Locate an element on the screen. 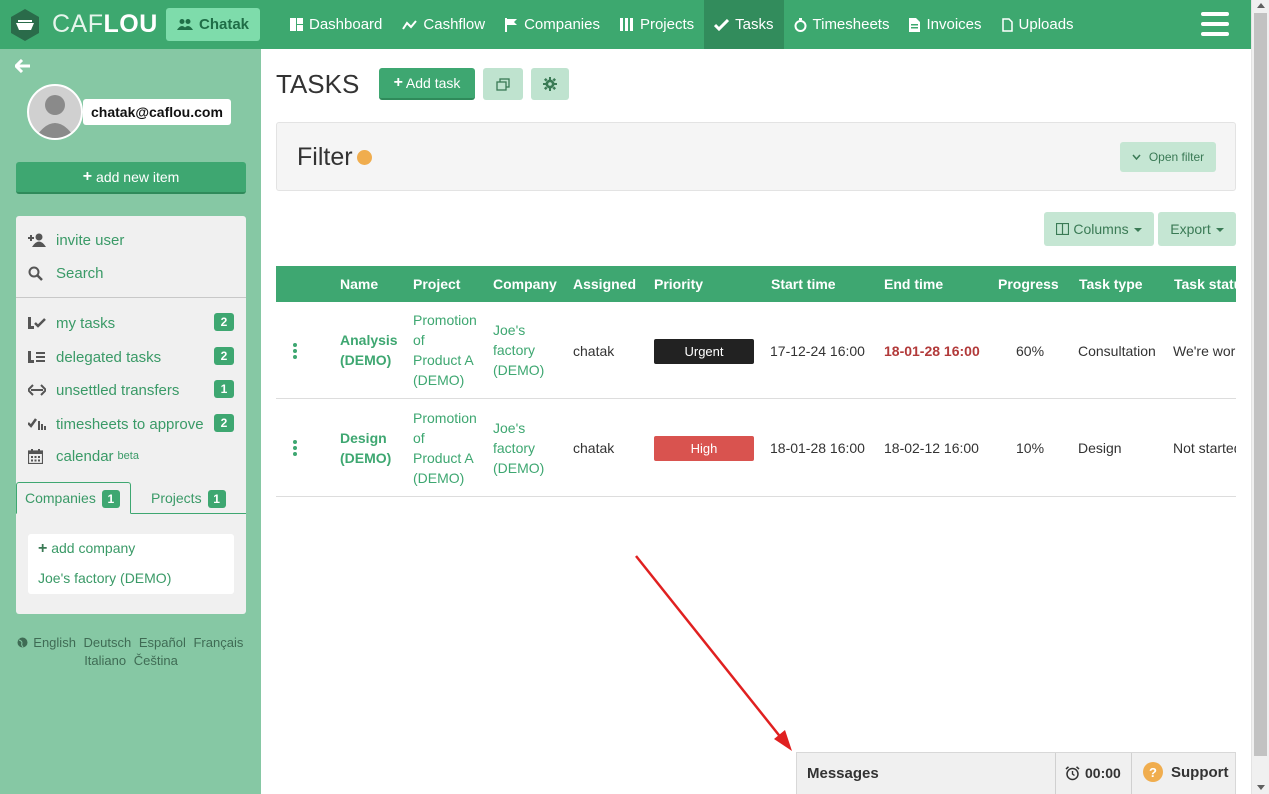 This screenshot has height=794, width=1269. column-header-name: Name is located at coordinates (359, 284).